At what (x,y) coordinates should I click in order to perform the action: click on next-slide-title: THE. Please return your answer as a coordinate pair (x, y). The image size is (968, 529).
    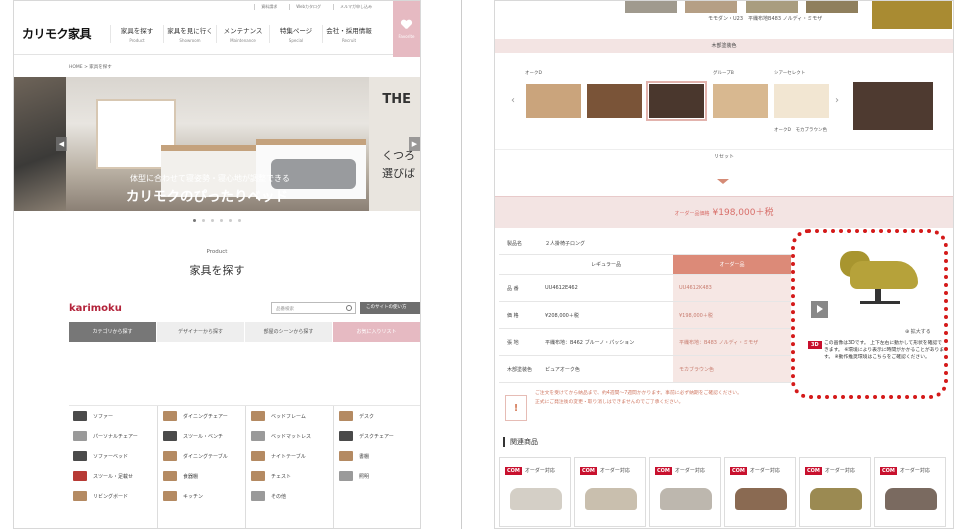
    Looking at the image, I should click on (396, 99).